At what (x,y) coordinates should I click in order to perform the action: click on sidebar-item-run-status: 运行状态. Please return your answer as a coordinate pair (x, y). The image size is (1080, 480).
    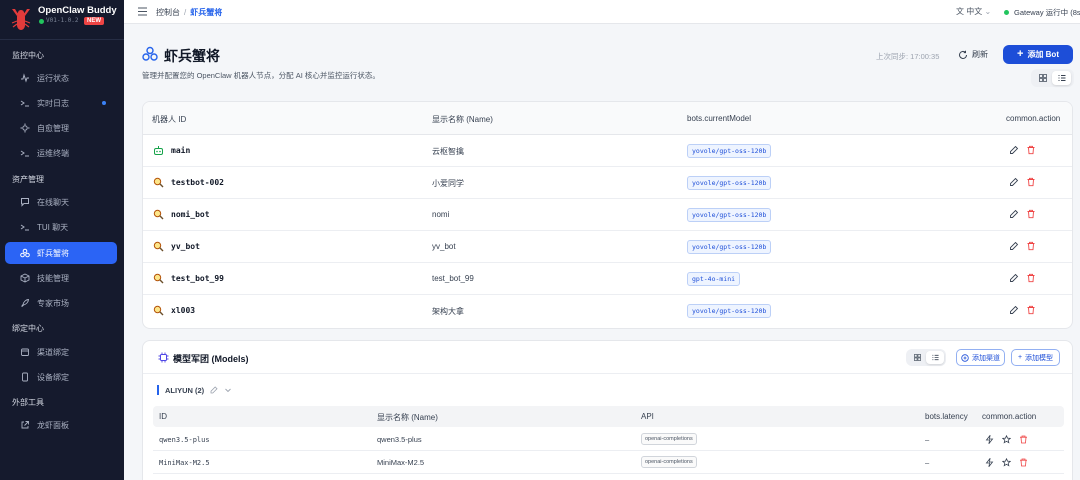
    Looking at the image, I should click on (61, 78).